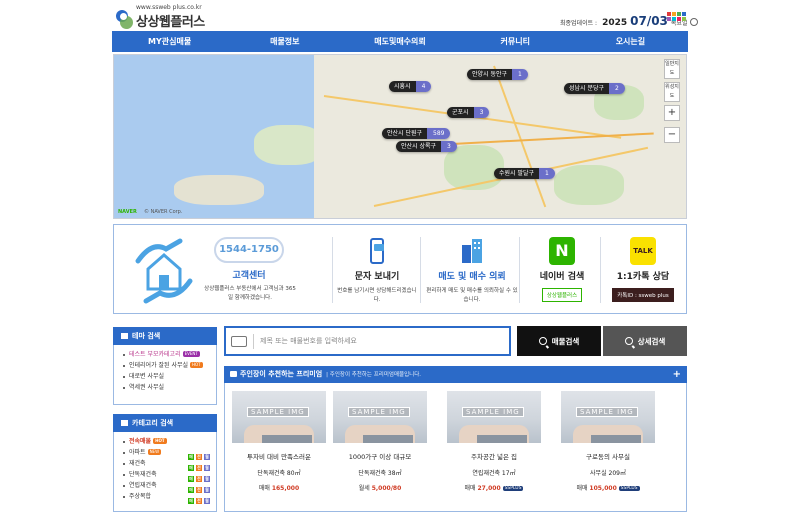 The height and width of the screenshot is (512, 800). What do you see at coordinates (249, 250) in the screenshot?
I see `phone-number: 1544-1750` at bounding box center [249, 250].